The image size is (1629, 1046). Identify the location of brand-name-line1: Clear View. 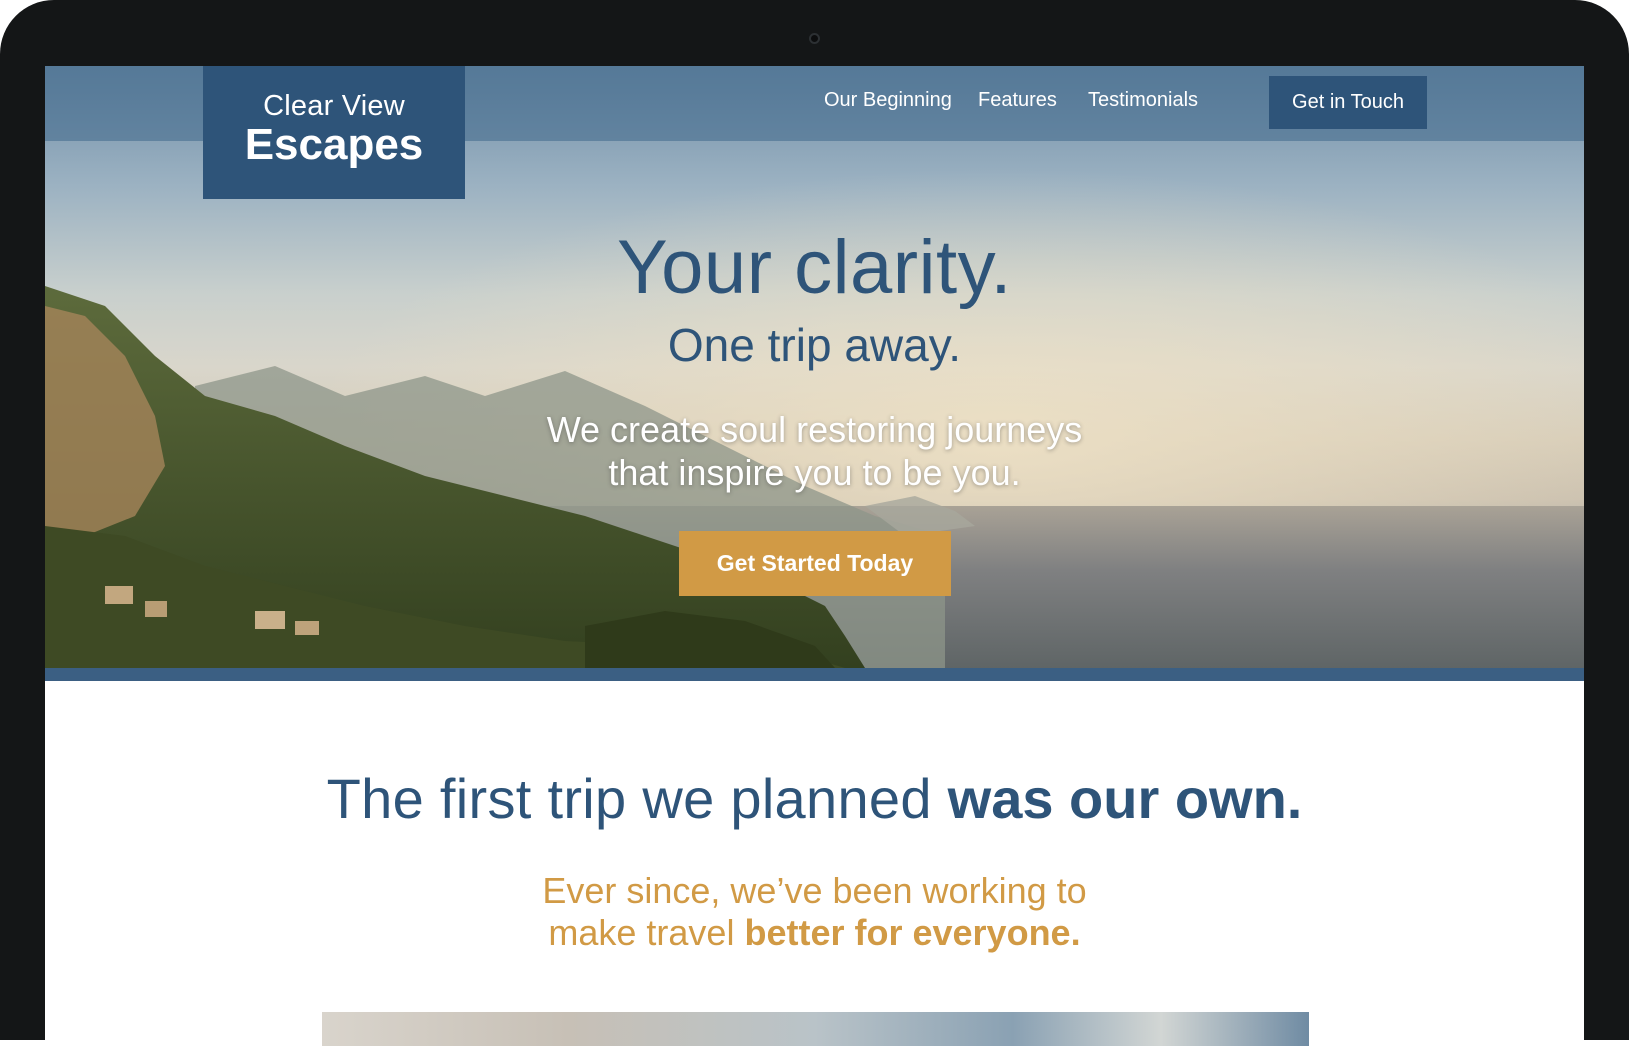
(334, 106).